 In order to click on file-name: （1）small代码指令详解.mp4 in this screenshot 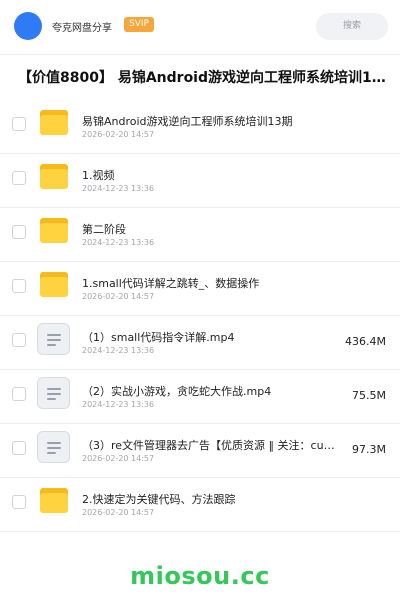, I will do `click(158, 337)`.